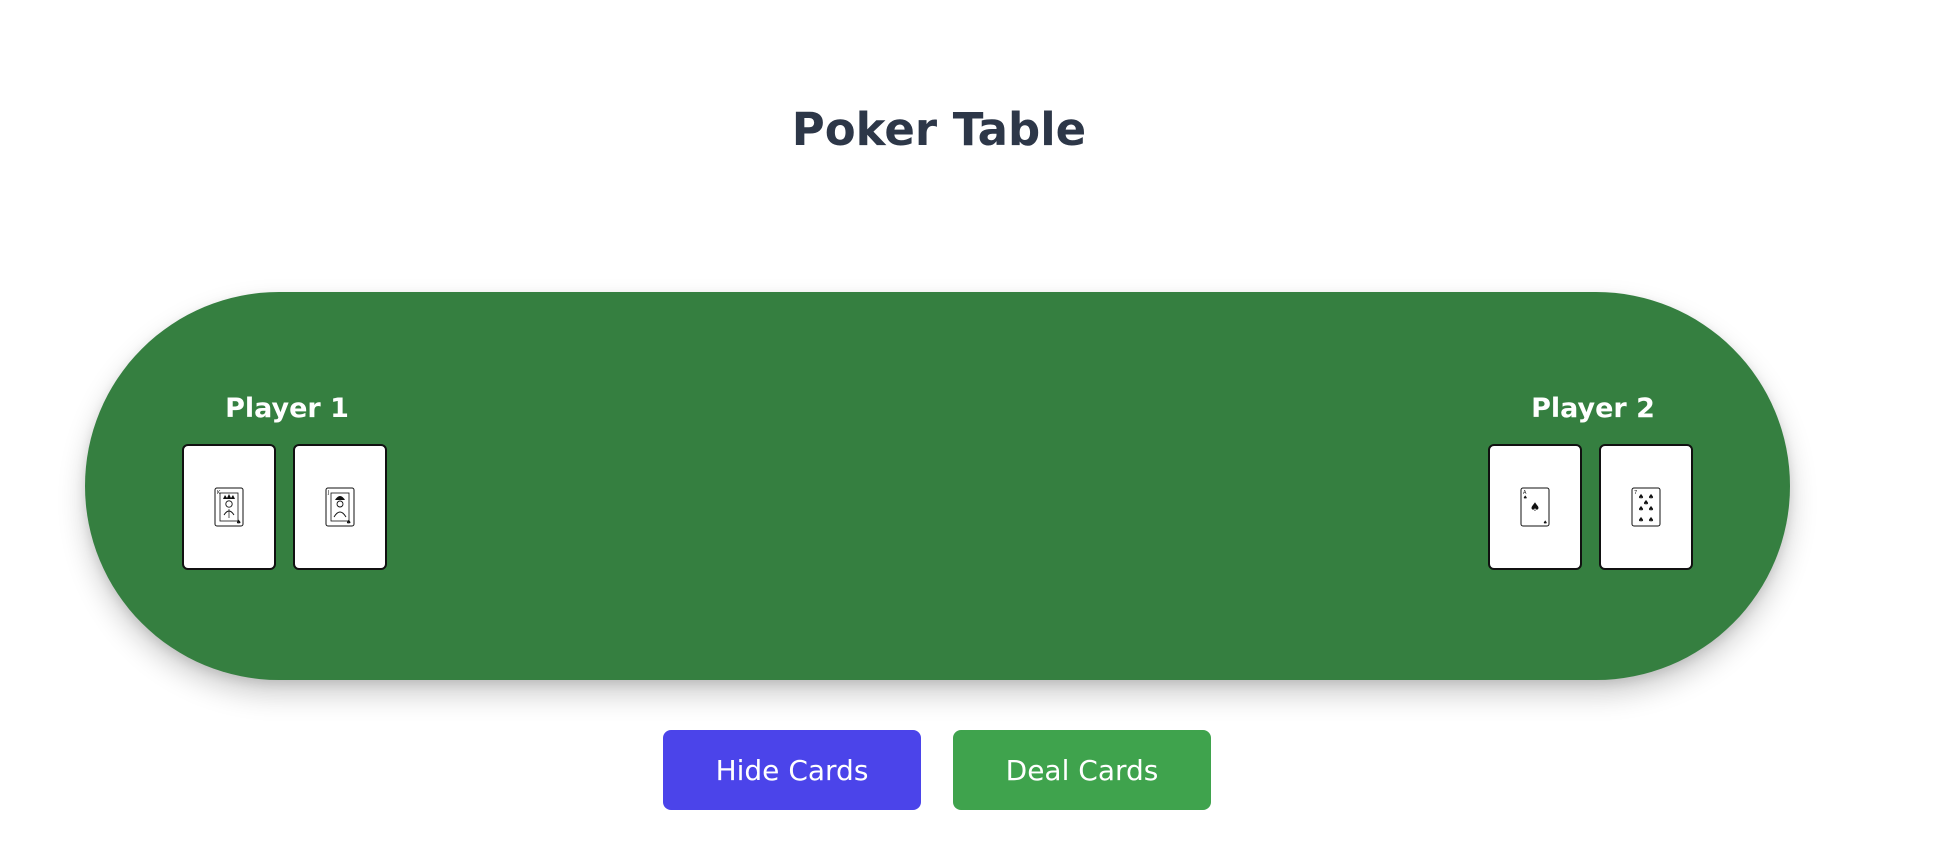 The width and height of the screenshot is (1938, 858). I want to click on player-name: Player 1, so click(287, 408).